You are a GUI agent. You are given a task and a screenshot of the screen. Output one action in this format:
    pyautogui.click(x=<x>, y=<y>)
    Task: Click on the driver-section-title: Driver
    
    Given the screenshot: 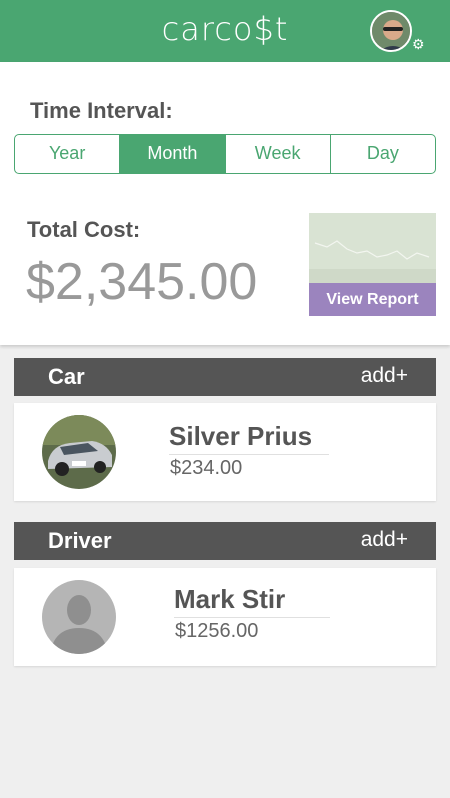 What is the action you would take?
    pyautogui.click(x=80, y=540)
    